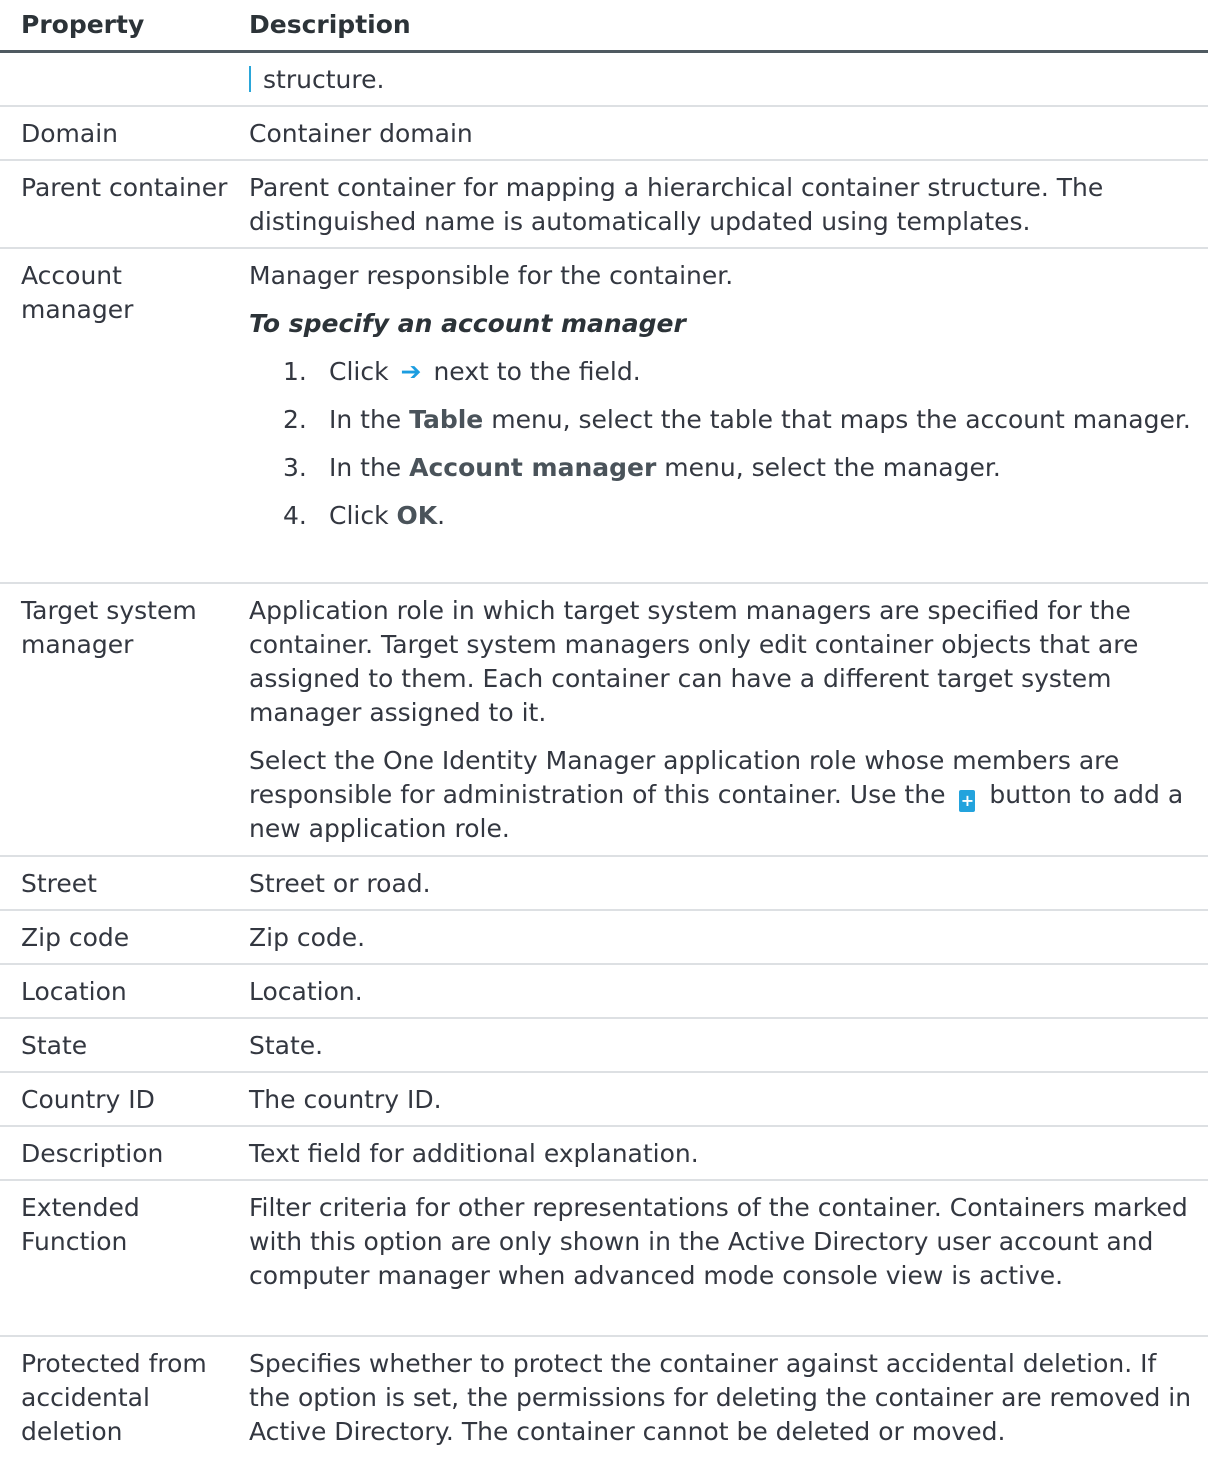 This screenshot has height=1457, width=1208. What do you see at coordinates (467, 323) in the screenshot?
I see `procedure-title: To specify an account manager` at bounding box center [467, 323].